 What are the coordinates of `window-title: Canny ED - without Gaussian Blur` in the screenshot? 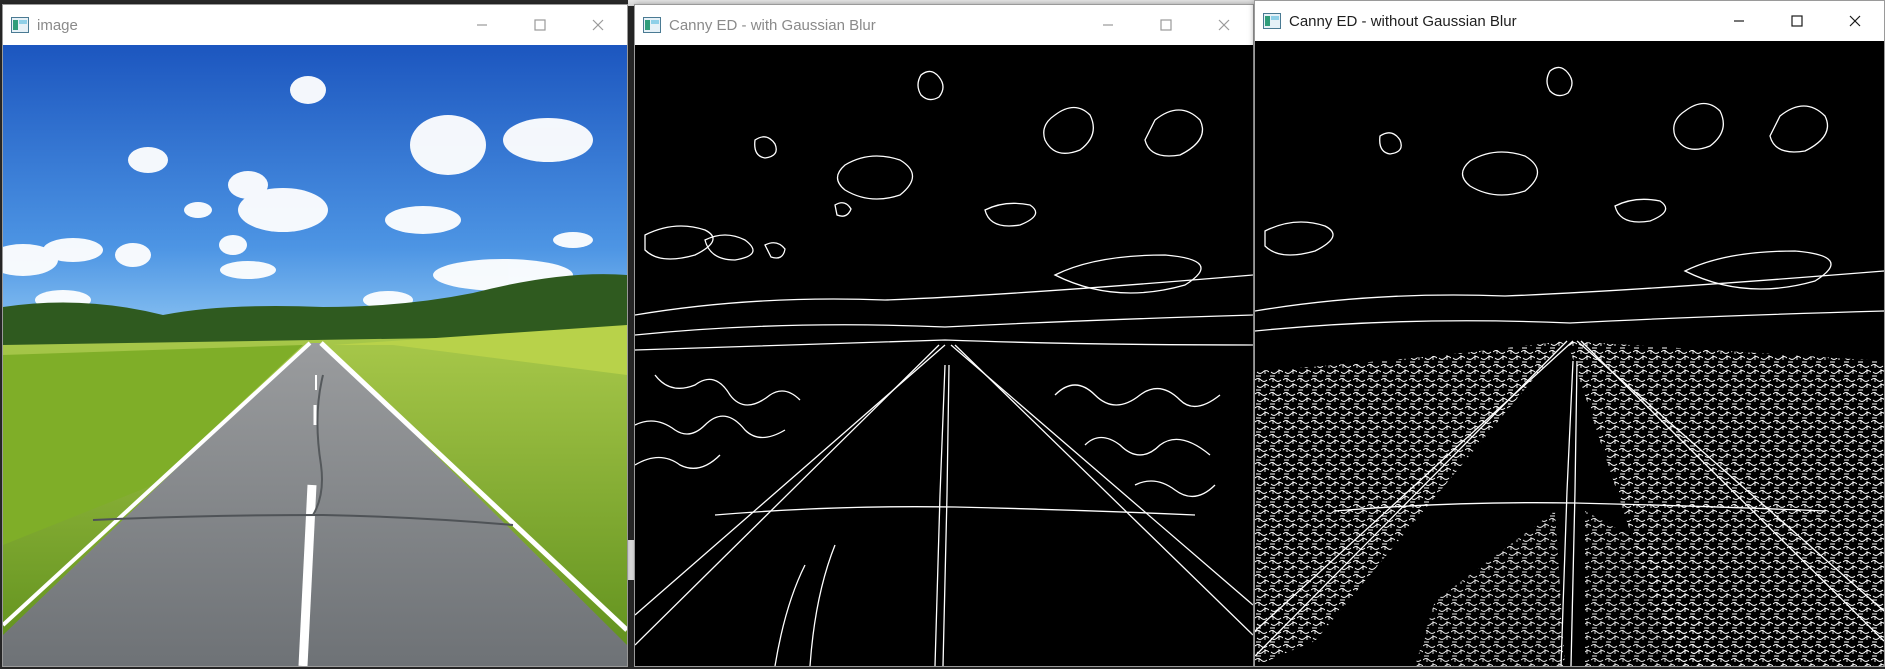 It's located at (1403, 21).